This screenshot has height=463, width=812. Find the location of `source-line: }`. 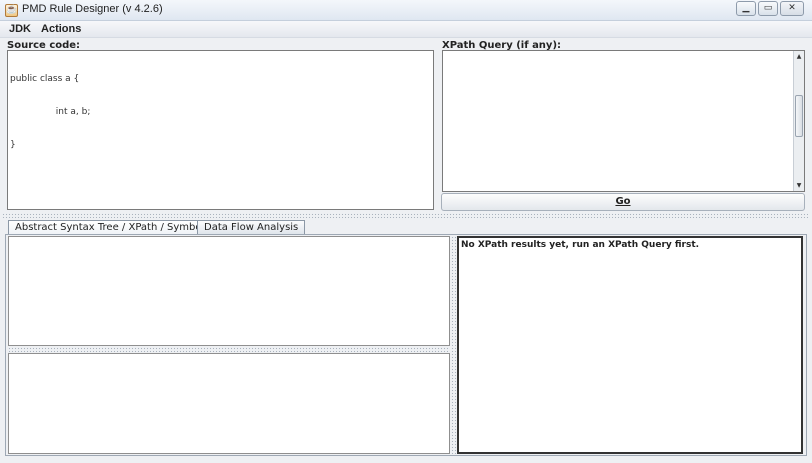

source-line: } is located at coordinates (13, 145).